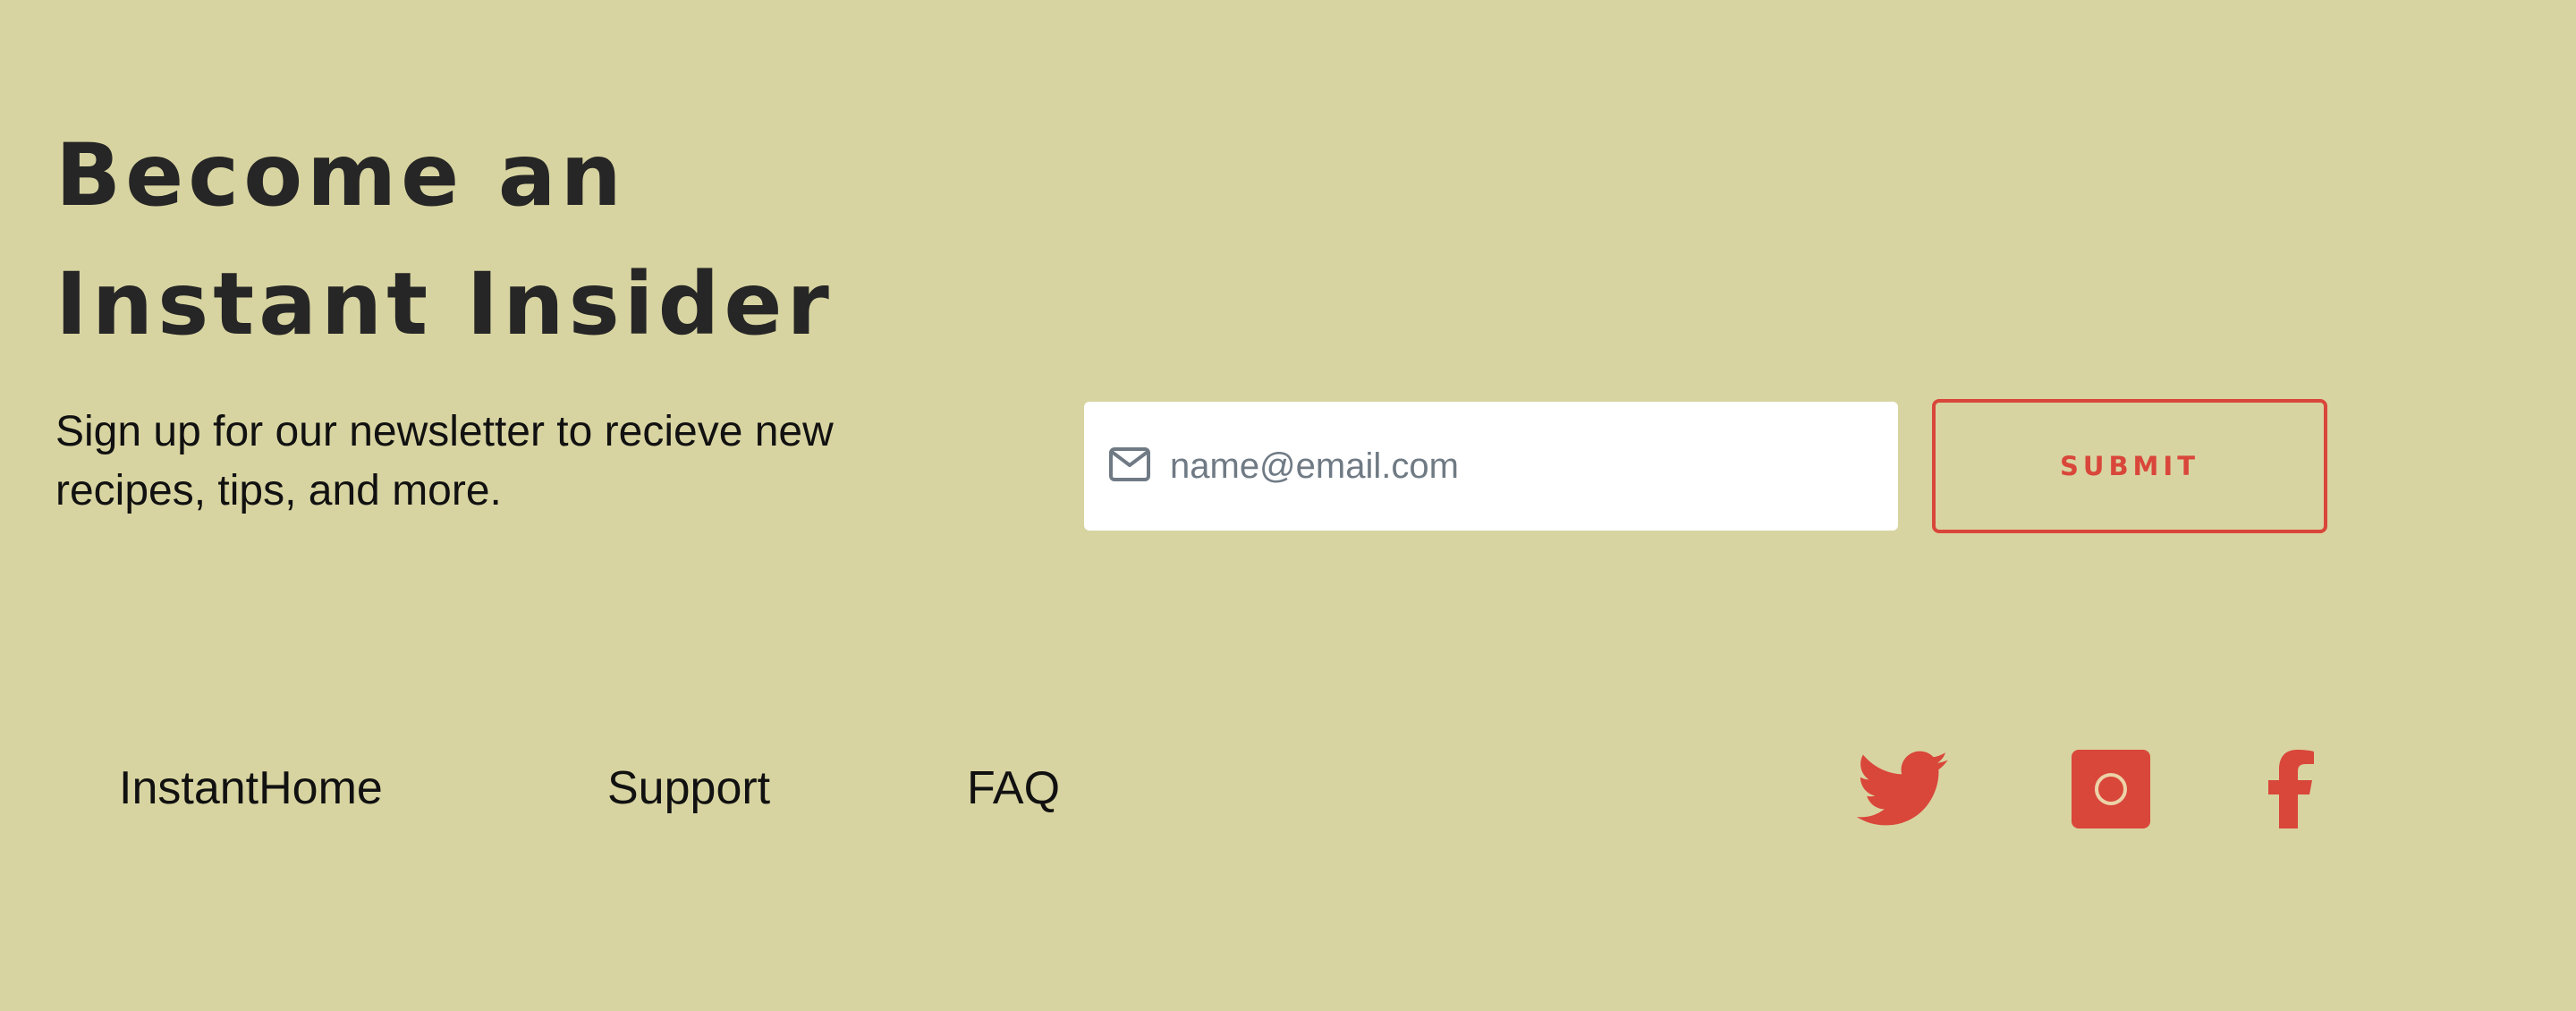  I want to click on newsletter-heading-line1: Become an, so click(340, 175).